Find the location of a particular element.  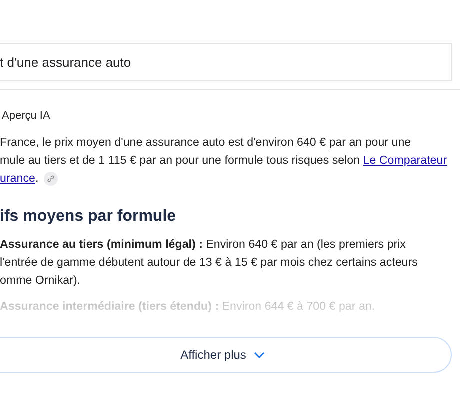

item-text: Environ 640 € par an (les premiers prix is located at coordinates (306, 244).